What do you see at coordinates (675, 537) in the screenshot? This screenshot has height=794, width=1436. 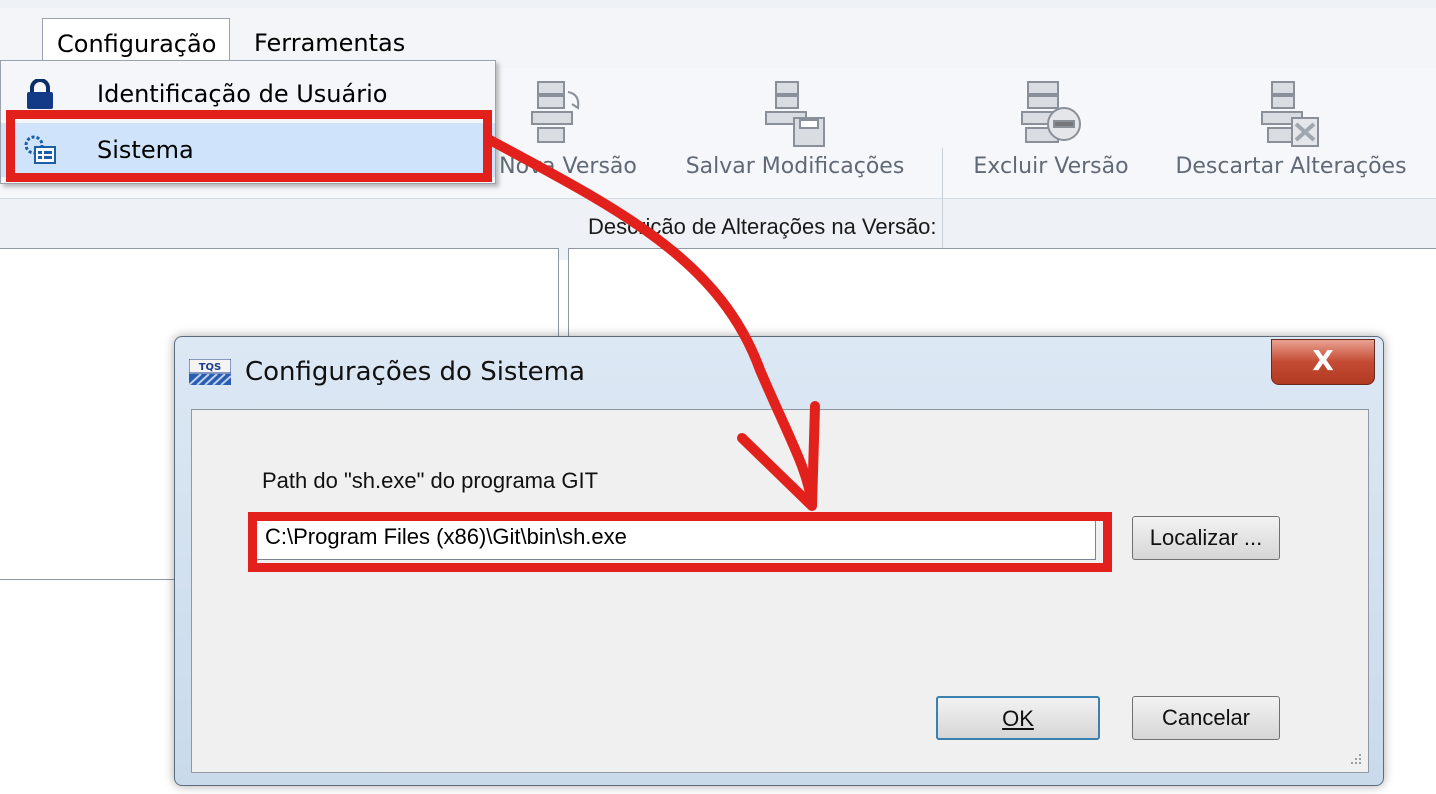 I see `git-path-input: C:\Program Files (x86)\Git\bin\sh.exe` at bounding box center [675, 537].